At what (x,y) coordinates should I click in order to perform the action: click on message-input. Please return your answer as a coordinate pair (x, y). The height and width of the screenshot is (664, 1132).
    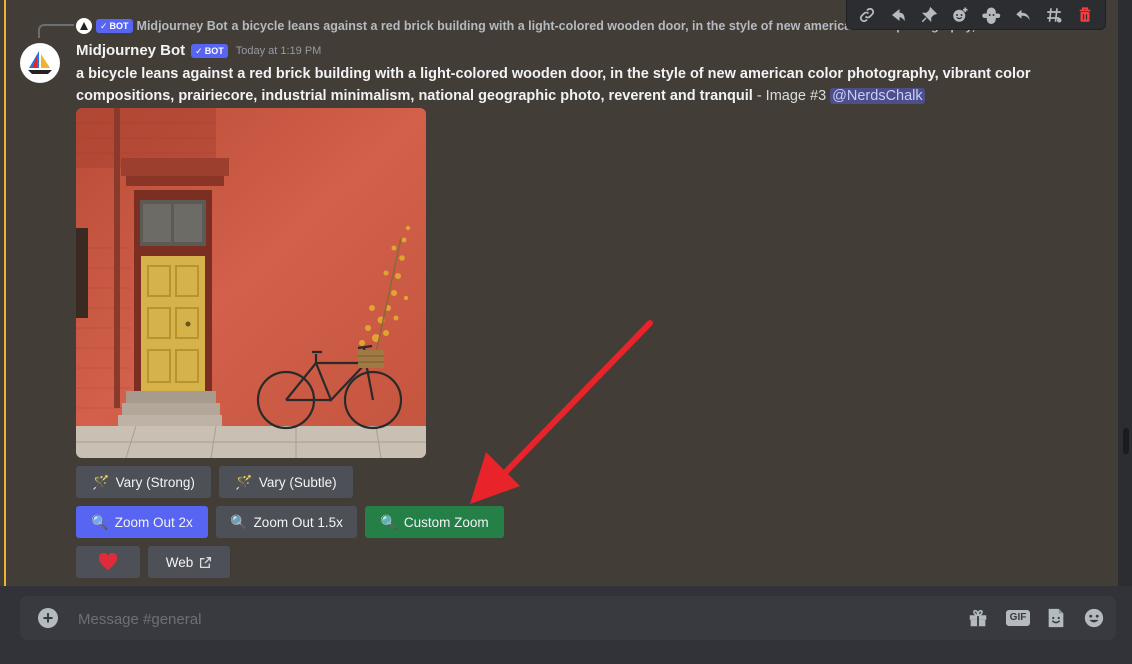
    Looking at the image, I should click on (508, 619).